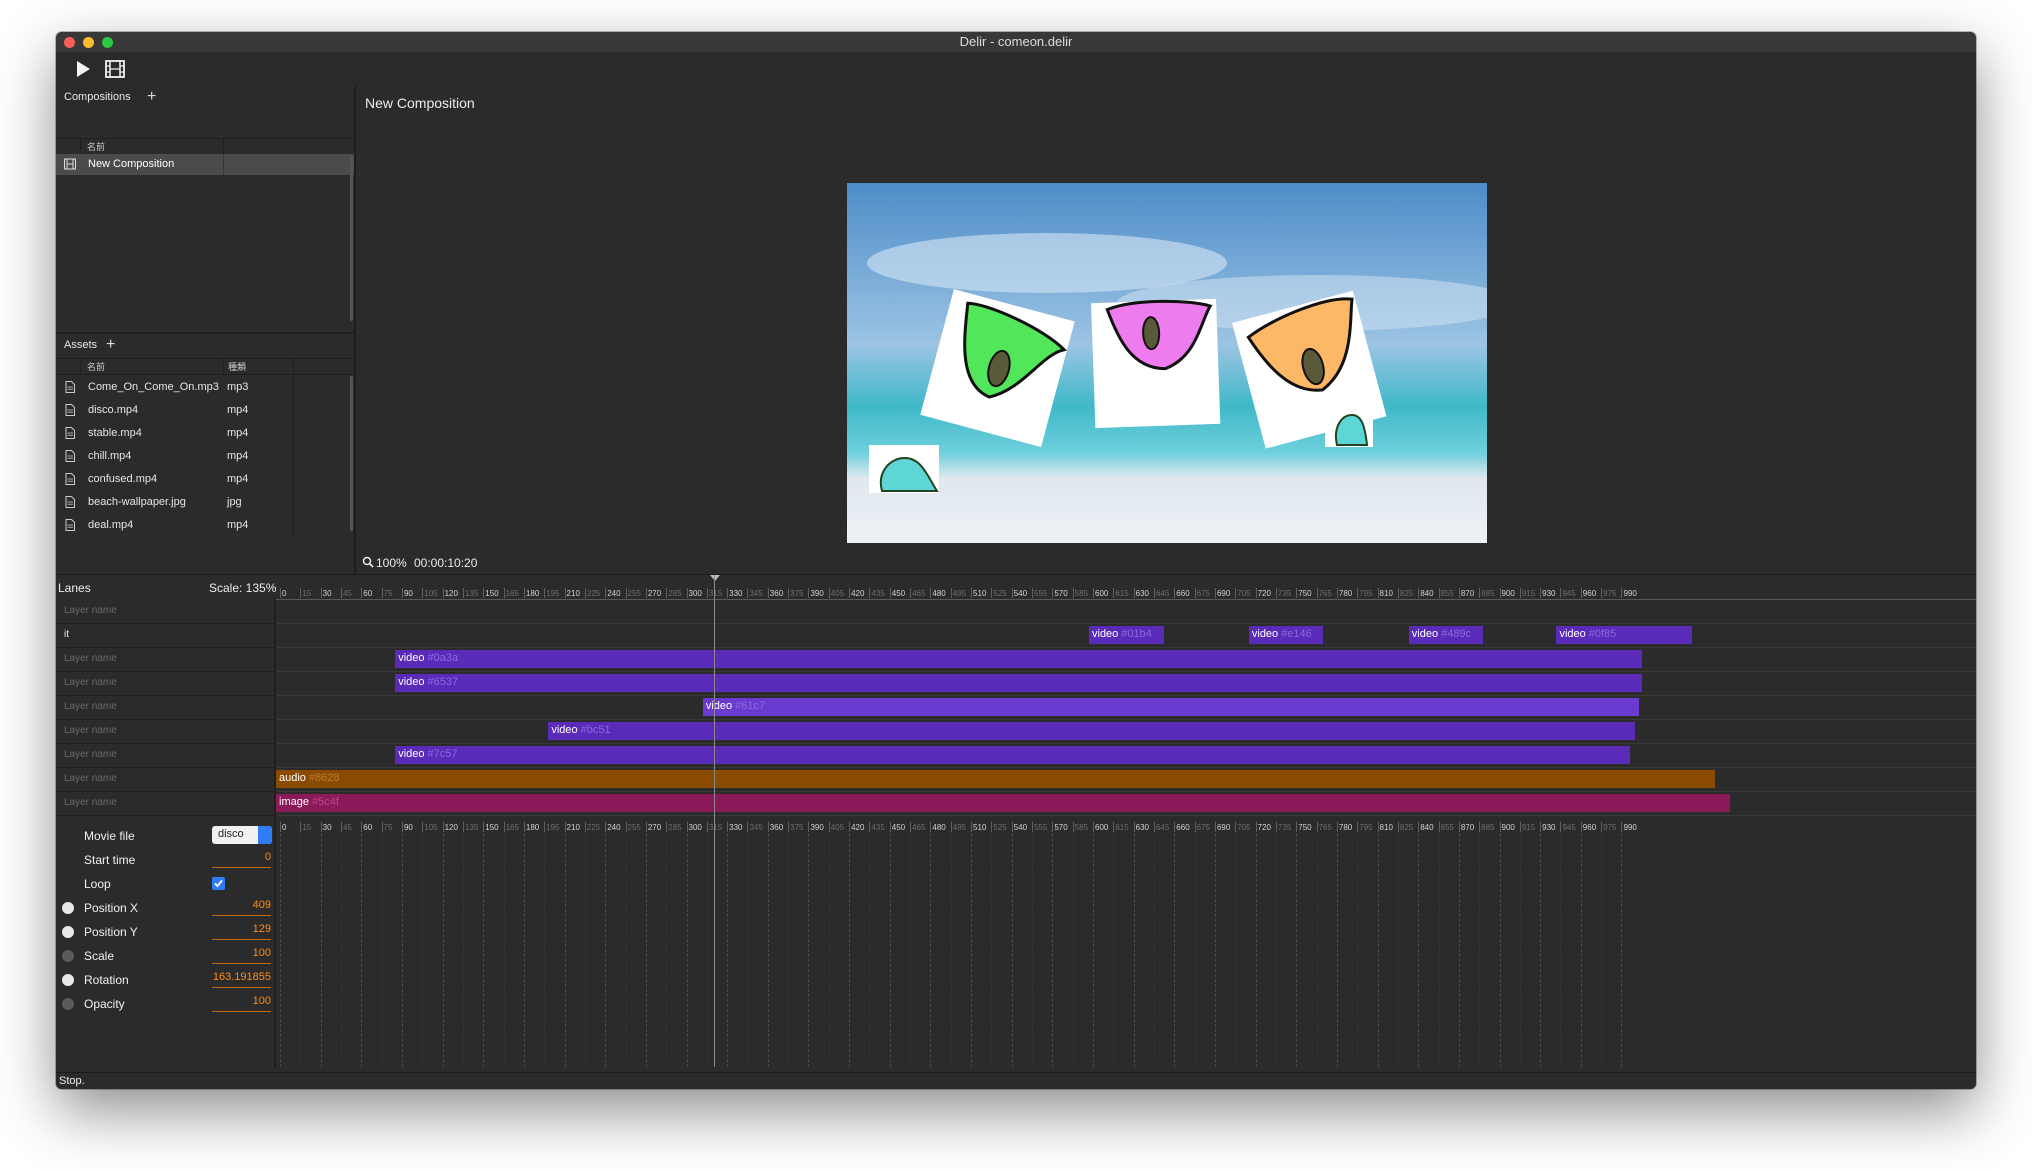  Describe the element at coordinates (90, 610) in the screenshot. I see `layer-name-text: Layer name` at that location.